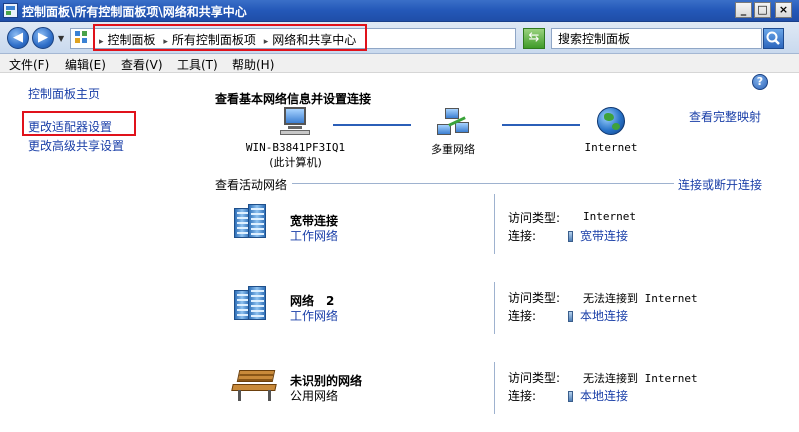  Describe the element at coordinates (773, 38) in the screenshot. I see `search-icon` at that location.